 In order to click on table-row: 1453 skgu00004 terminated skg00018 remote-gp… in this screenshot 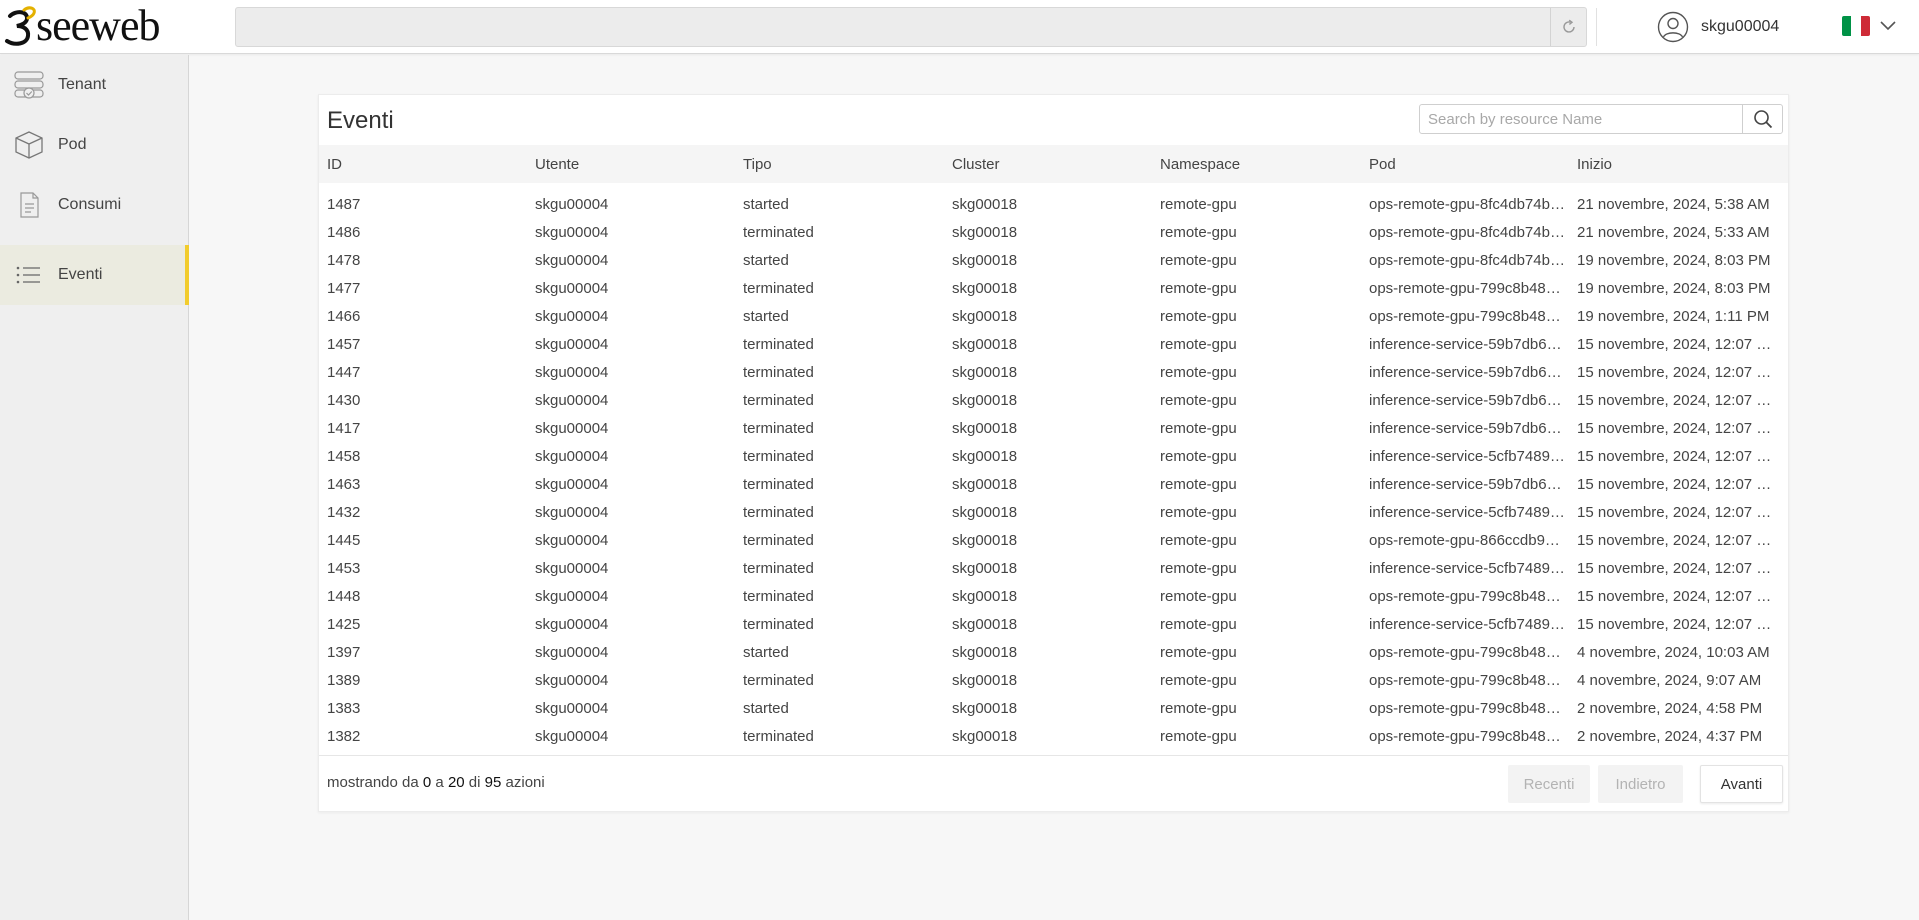, I will do `click(1053, 568)`.